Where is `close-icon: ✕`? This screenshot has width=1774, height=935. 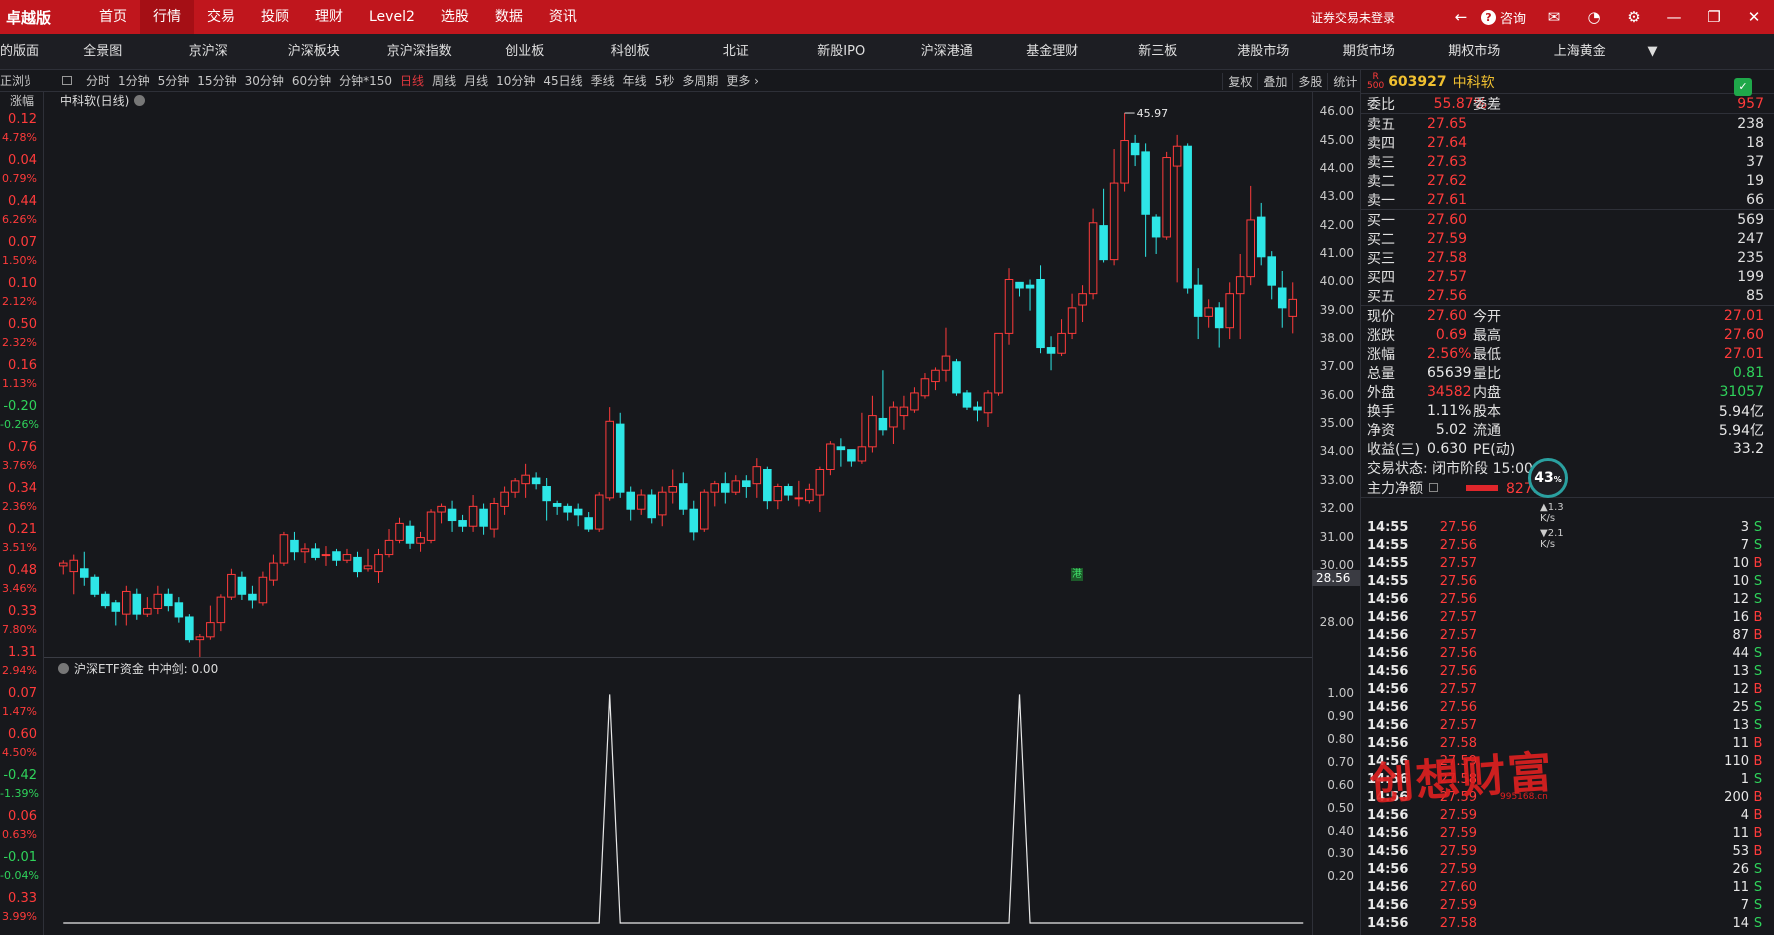 close-icon: ✕ is located at coordinates (1754, 17).